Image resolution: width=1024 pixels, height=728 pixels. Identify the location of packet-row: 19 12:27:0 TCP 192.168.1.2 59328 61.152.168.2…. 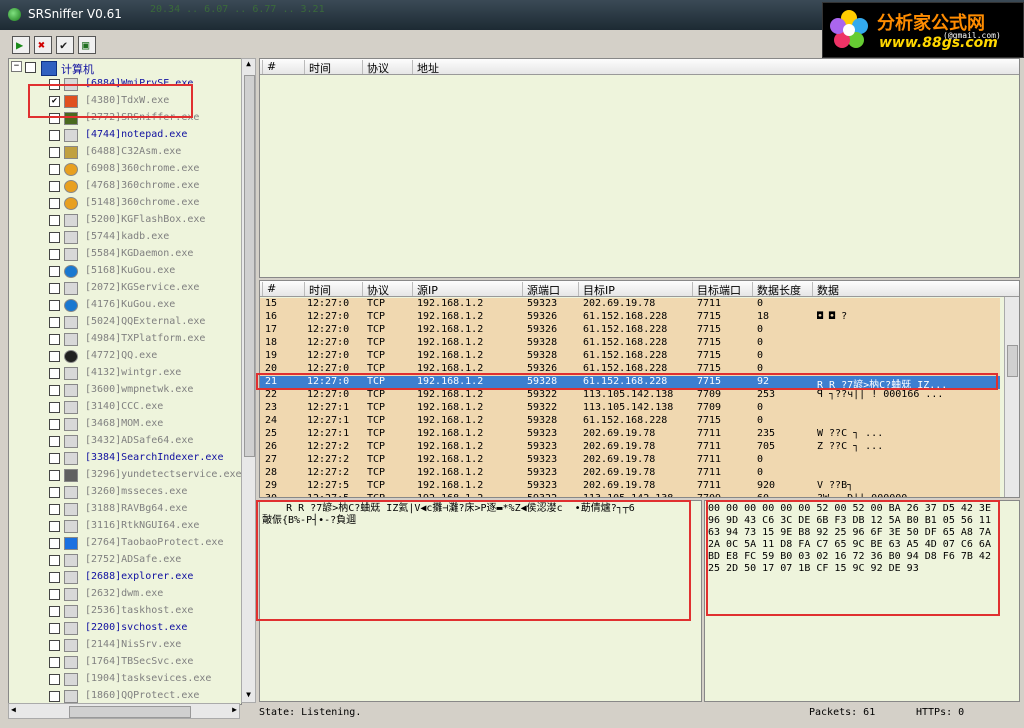
(630, 356).